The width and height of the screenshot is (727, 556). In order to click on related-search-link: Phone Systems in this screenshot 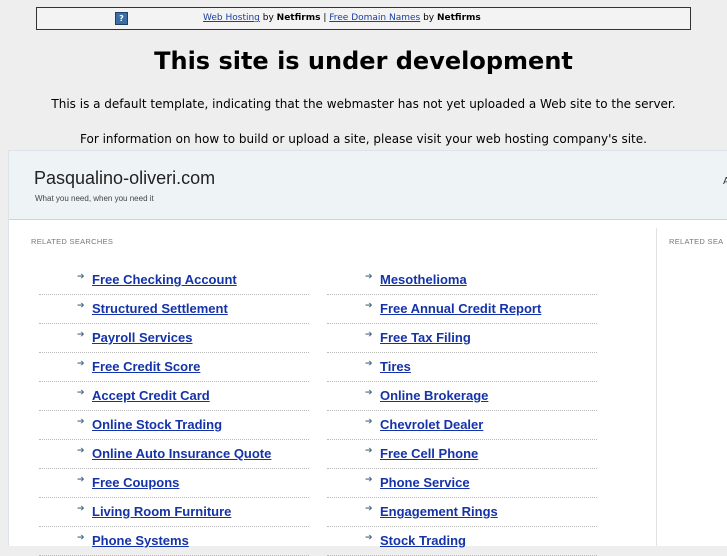, I will do `click(140, 540)`.